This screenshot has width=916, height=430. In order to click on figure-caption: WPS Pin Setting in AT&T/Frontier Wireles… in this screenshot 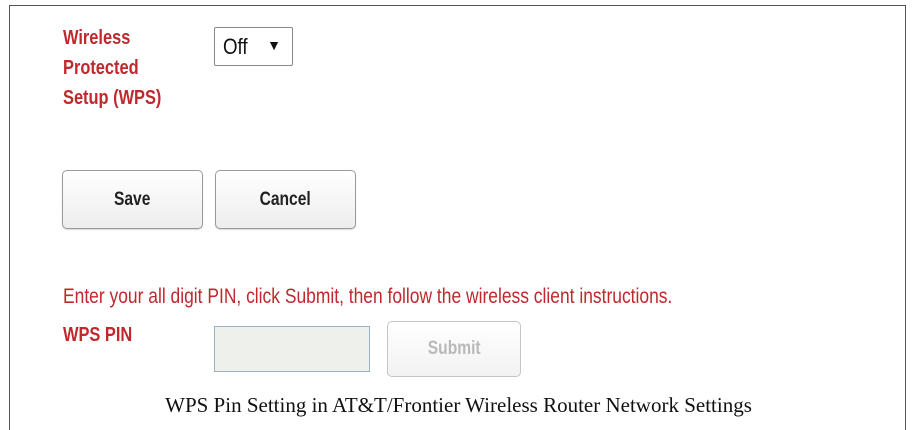, I will do `click(458, 405)`.